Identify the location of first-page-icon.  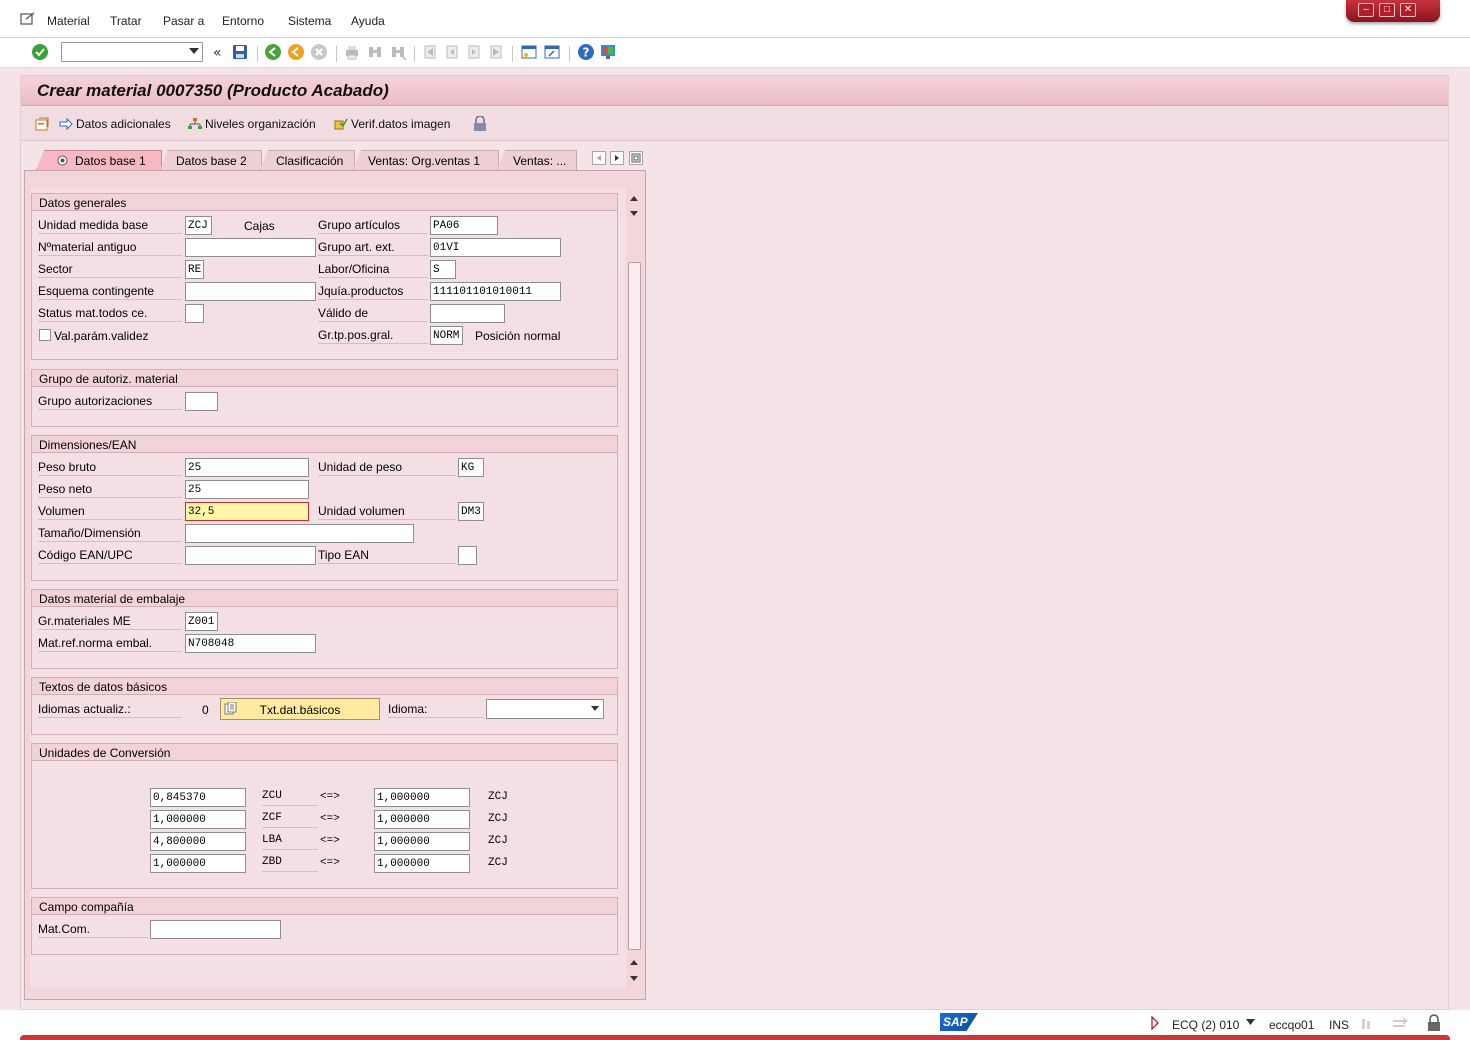
(430, 52).